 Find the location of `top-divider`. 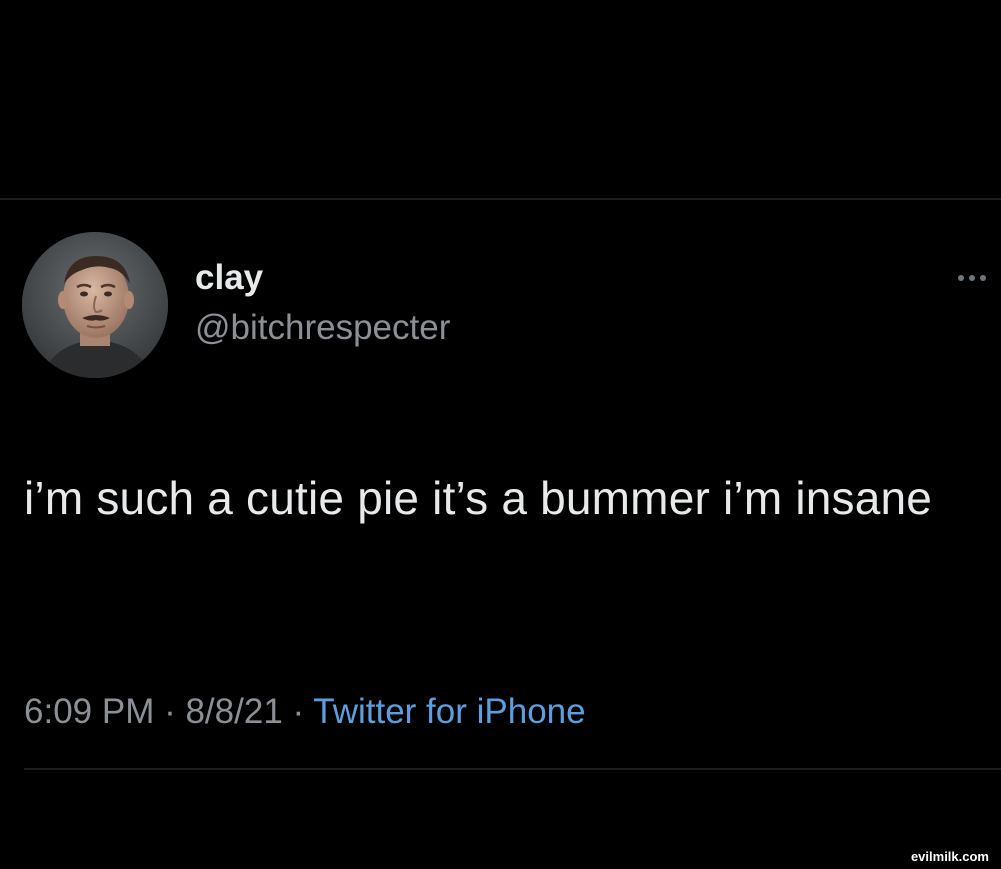

top-divider is located at coordinates (500, 199).